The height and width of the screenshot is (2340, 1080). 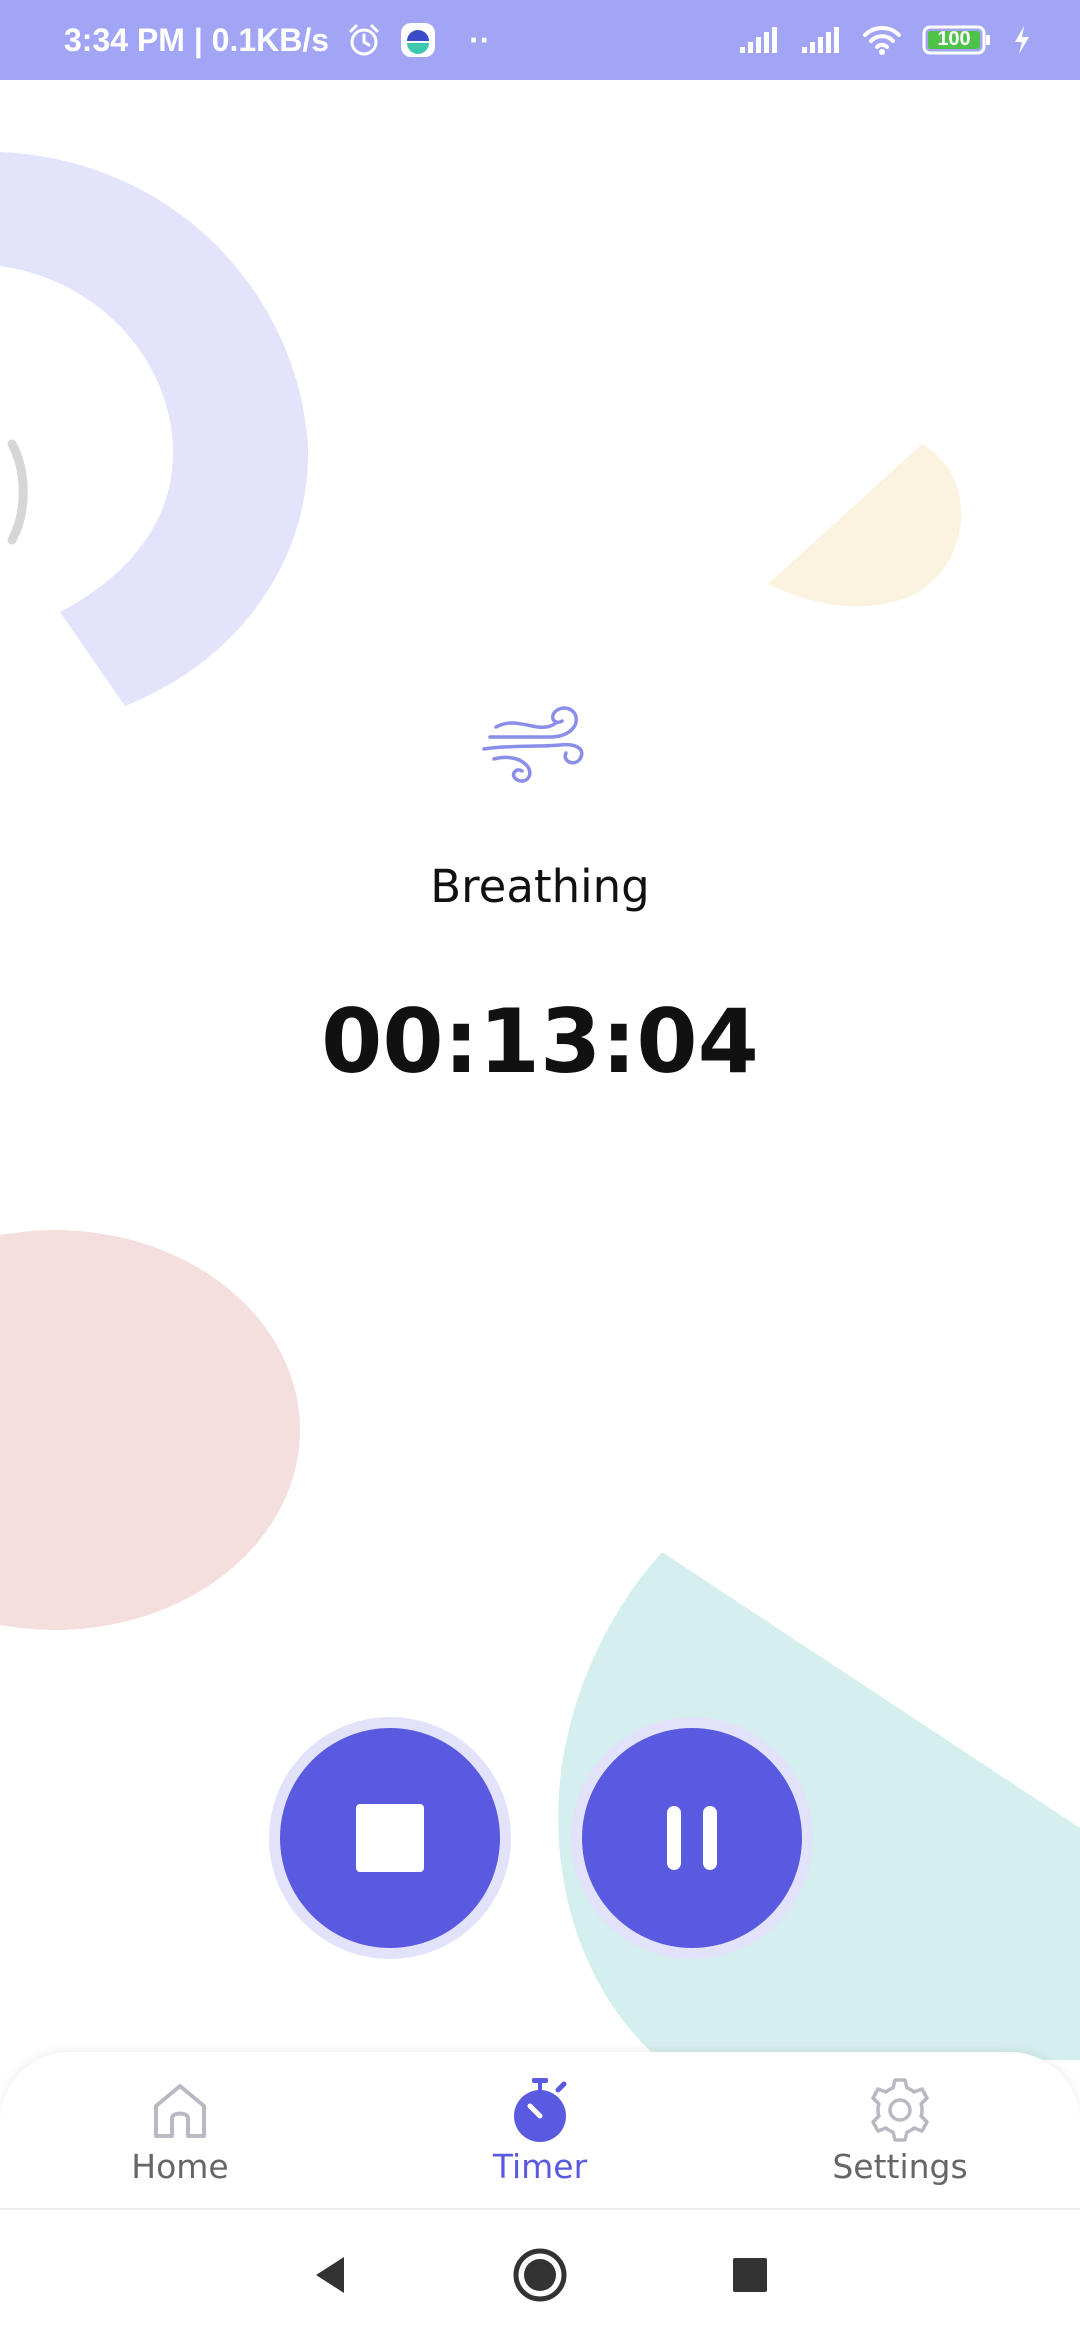 I want to click on pause-button, so click(x=692, y=1838).